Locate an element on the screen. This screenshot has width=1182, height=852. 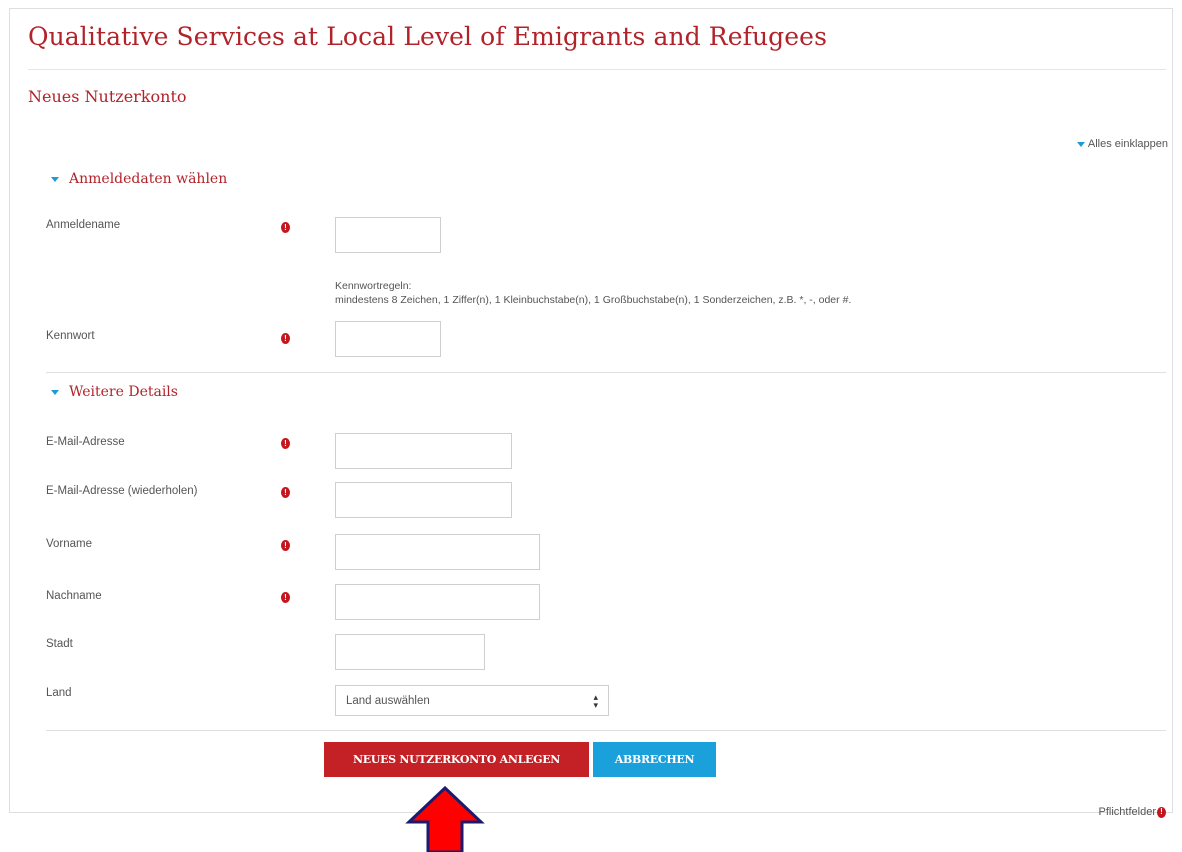
email-repeat-input is located at coordinates (423, 500).